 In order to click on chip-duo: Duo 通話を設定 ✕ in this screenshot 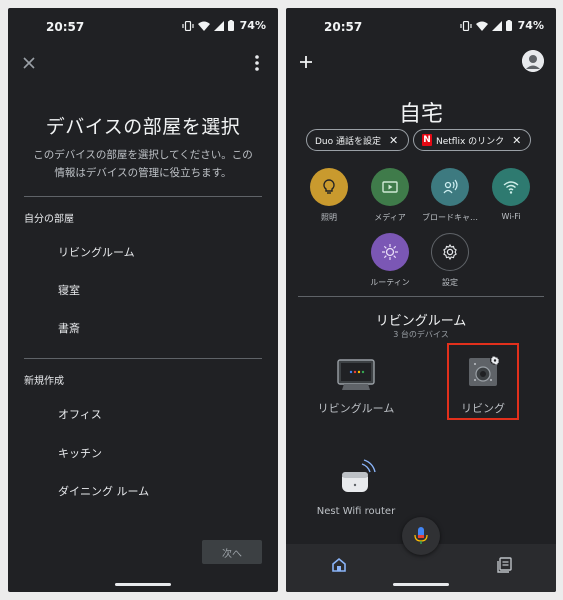, I will do `click(357, 140)`.